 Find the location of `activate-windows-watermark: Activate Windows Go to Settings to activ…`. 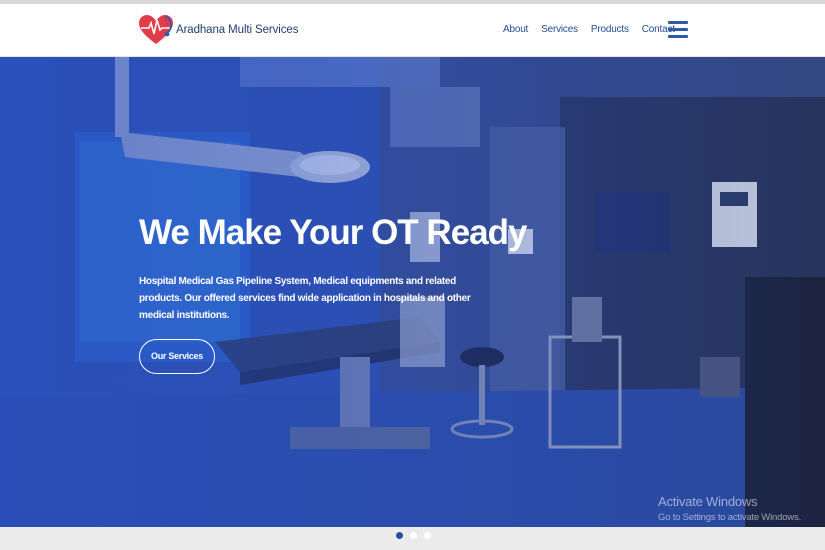

activate-windows-watermark: Activate Windows Go to Settings to activ… is located at coordinates (729, 508).